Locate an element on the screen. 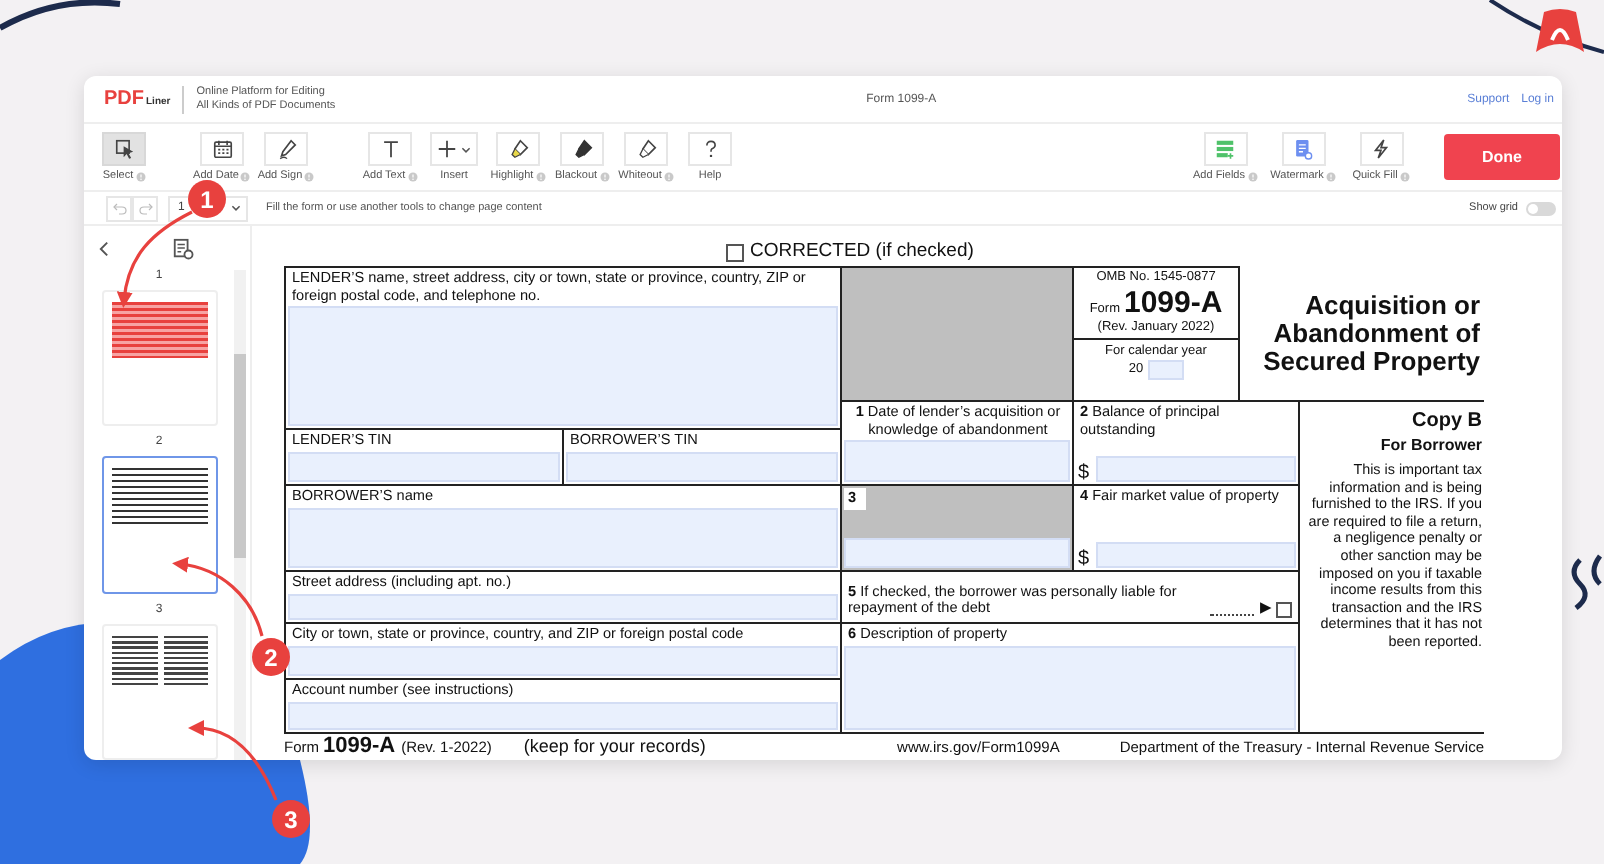 Image resolution: width=1604 pixels, height=864 pixels. done-button: Done is located at coordinates (1502, 157).